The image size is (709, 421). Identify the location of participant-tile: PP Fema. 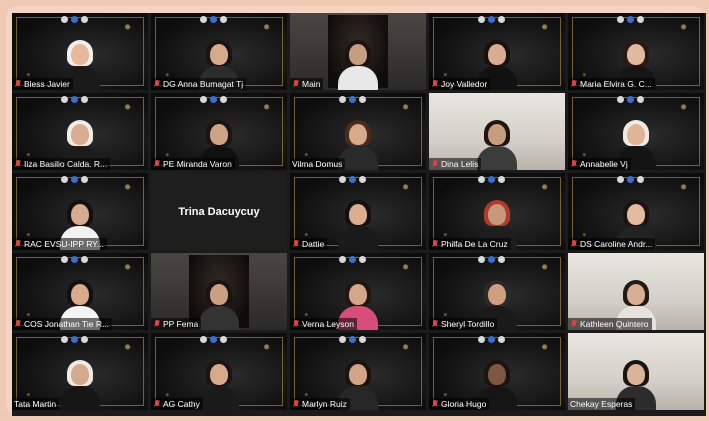
(219, 291).